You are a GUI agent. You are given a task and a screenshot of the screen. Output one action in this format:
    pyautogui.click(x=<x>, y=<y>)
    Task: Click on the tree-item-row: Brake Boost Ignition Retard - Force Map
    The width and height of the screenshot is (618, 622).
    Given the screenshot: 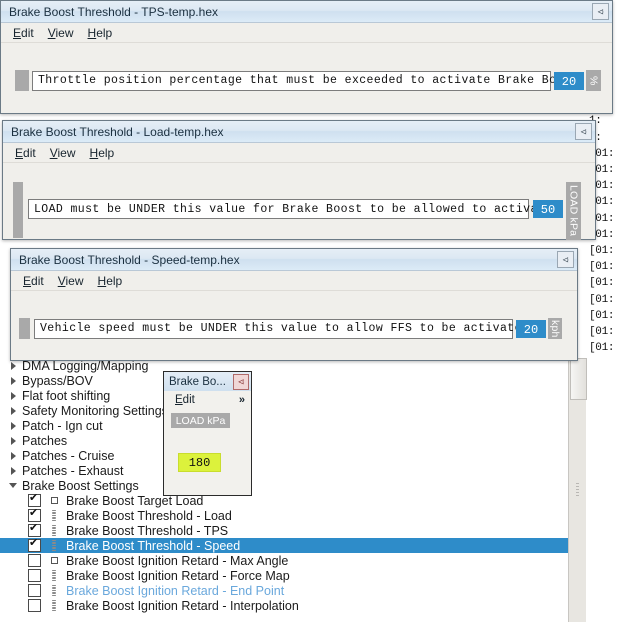 What is the action you would take?
    pyautogui.click(x=284, y=575)
    